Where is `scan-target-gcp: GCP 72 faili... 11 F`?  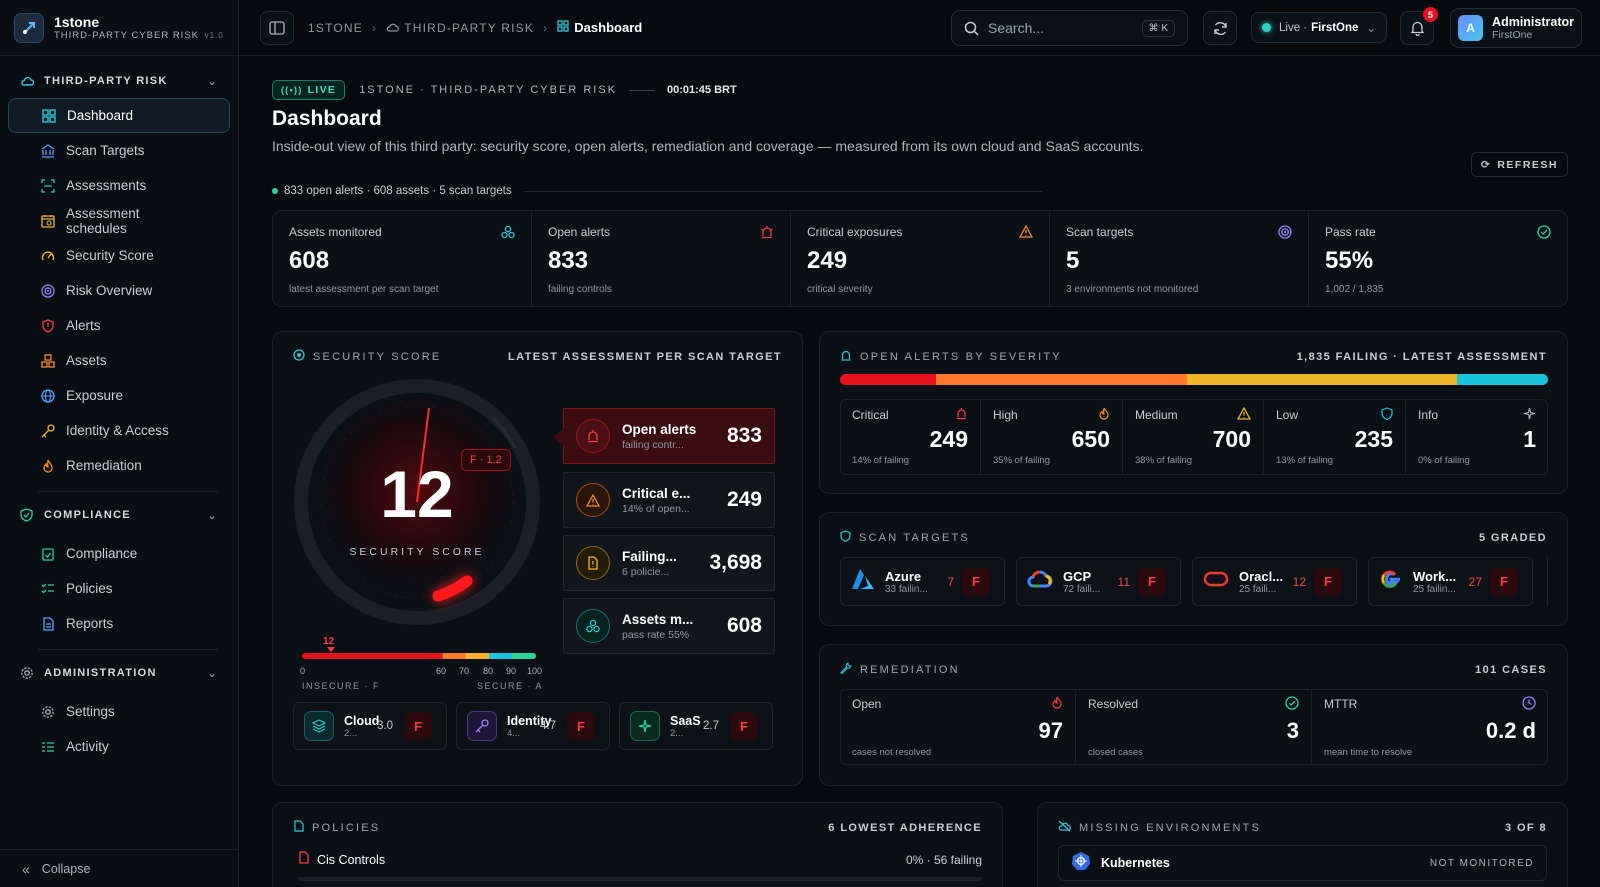 scan-target-gcp: GCP 72 faili... 11 F is located at coordinates (1098, 581).